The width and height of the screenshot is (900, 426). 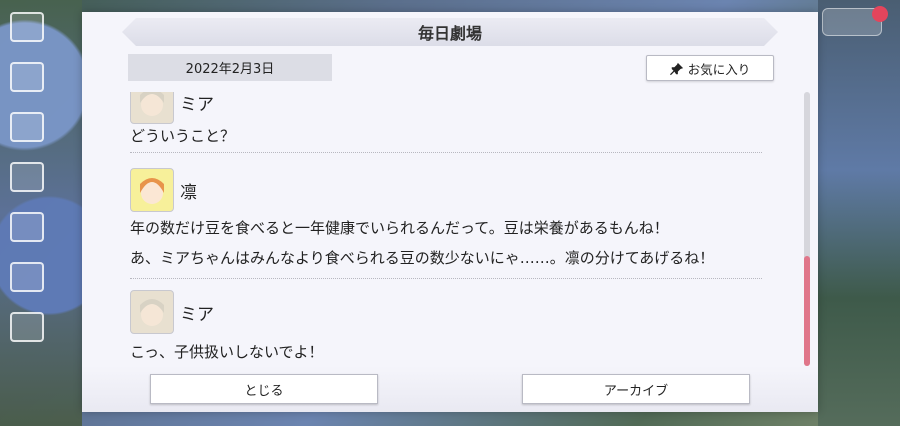 I want to click on dialogue-line: こっ、子供扱いしないでよ！, so click(x=227, y=352).